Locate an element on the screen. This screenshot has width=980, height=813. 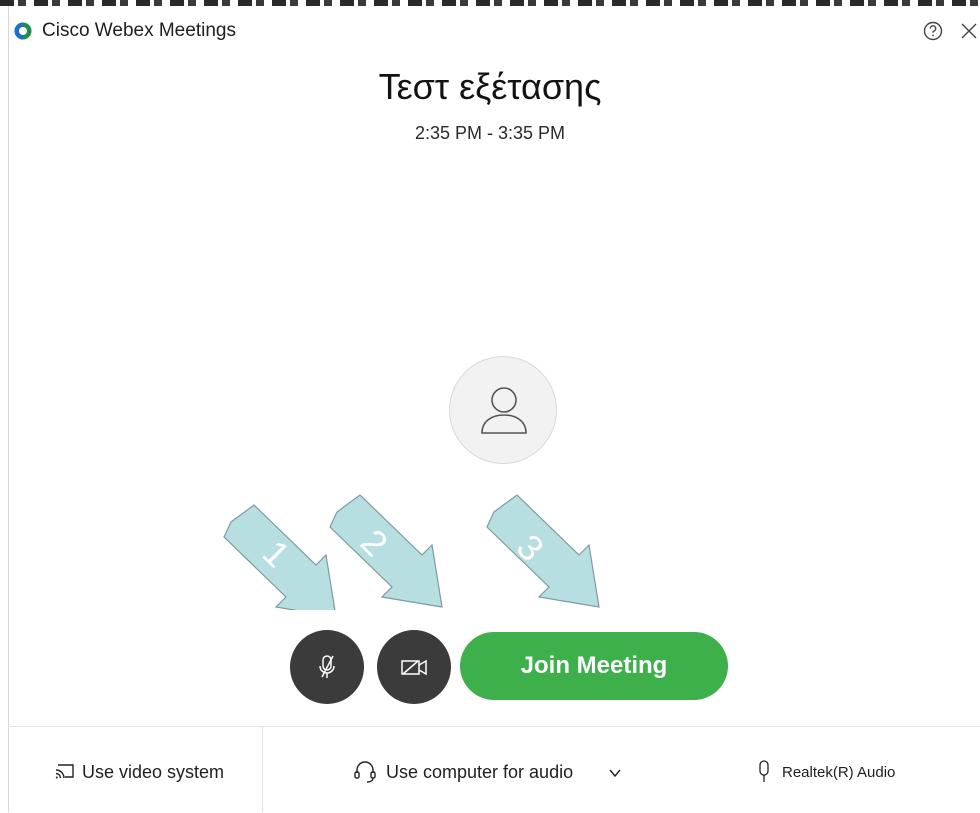
camera-off-icon is located at coordinates (414, 667).